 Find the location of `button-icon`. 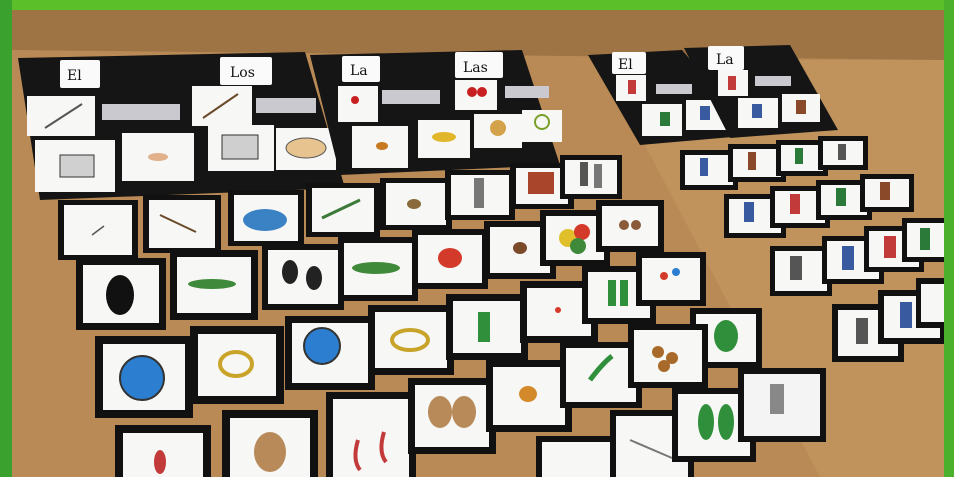

button-icon is located at coordinates (414, 204).